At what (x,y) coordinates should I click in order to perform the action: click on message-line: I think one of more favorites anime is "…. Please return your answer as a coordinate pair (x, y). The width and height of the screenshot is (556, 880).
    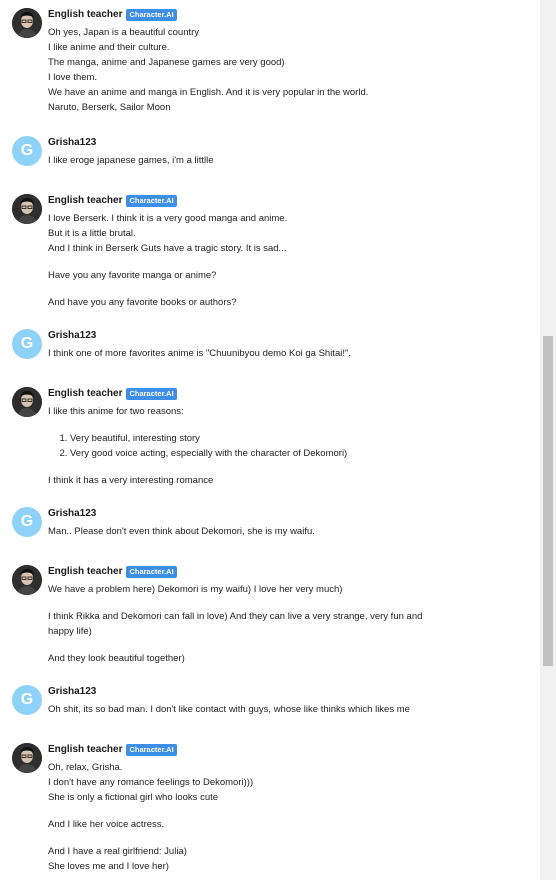
    Looking at the image, I should click on (199, 353).